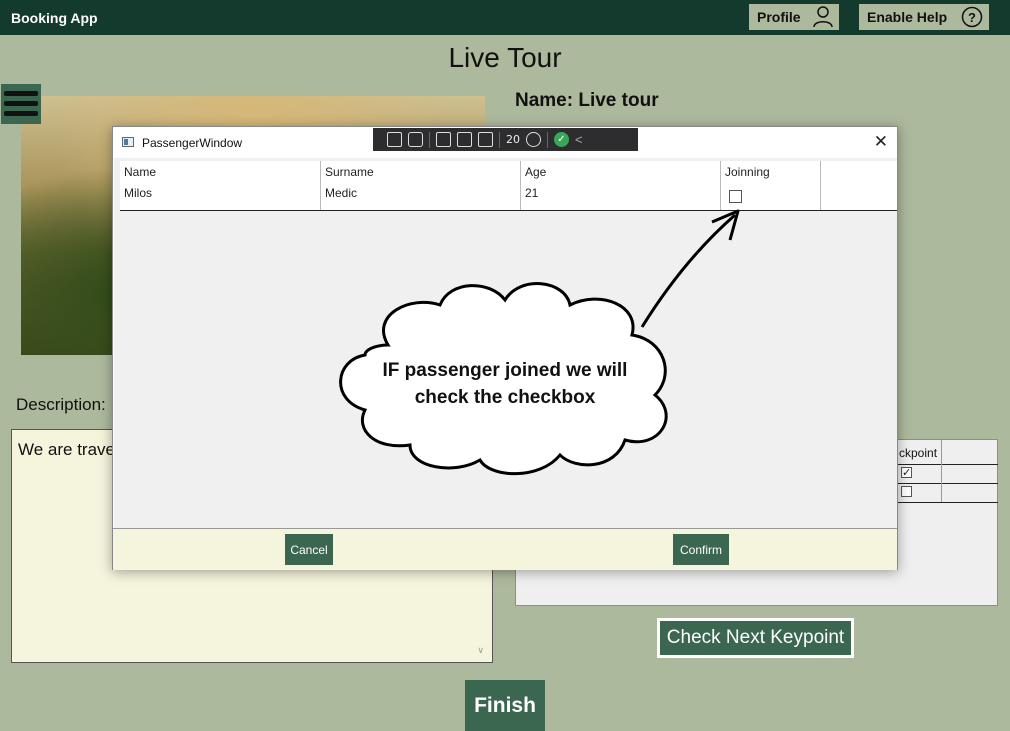 The image size is (1010, 731). I want to click on annotation-line-2: check the checkbox, so click(505, 397).